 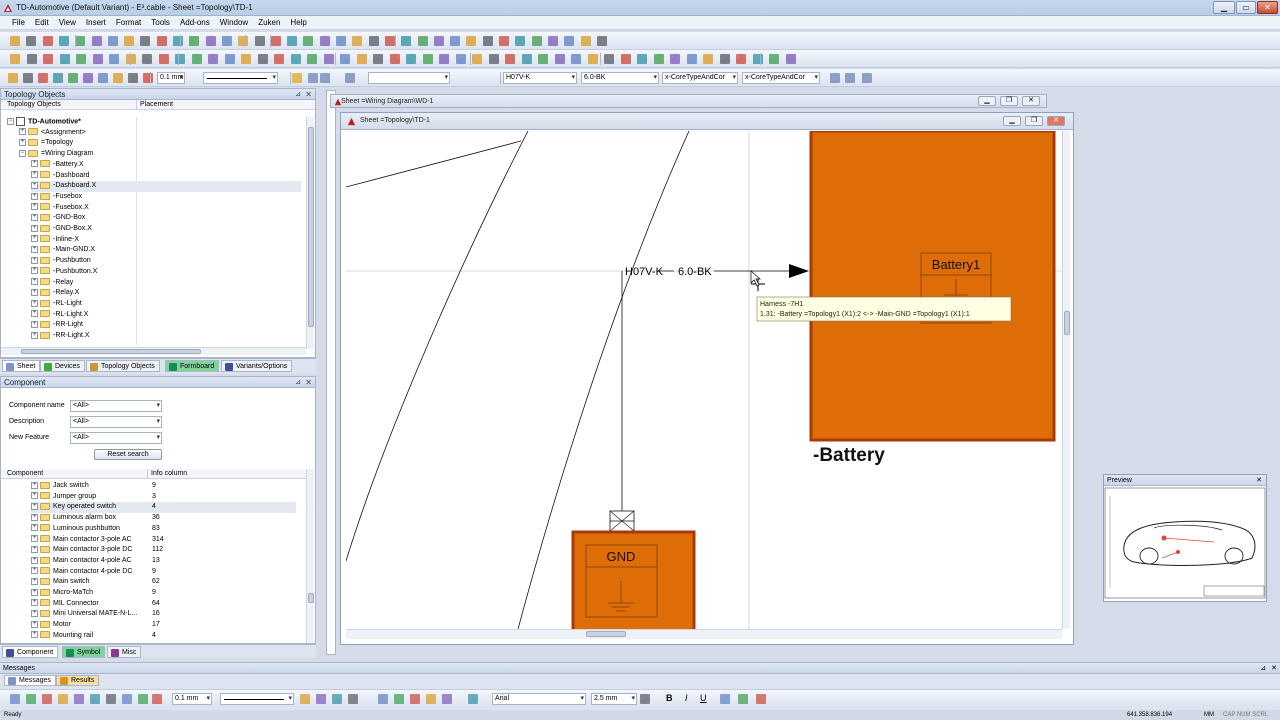 I want to click on close-panel-icon: ✕, so click(x=1274, y=668).